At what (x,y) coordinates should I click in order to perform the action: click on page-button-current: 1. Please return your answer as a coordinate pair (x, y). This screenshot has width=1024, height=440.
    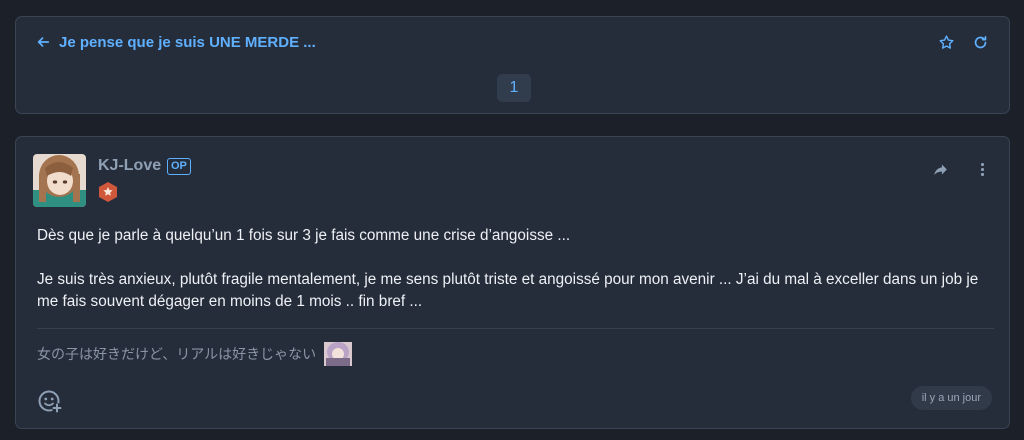
    Looking at the image, I should click on (514, 88).